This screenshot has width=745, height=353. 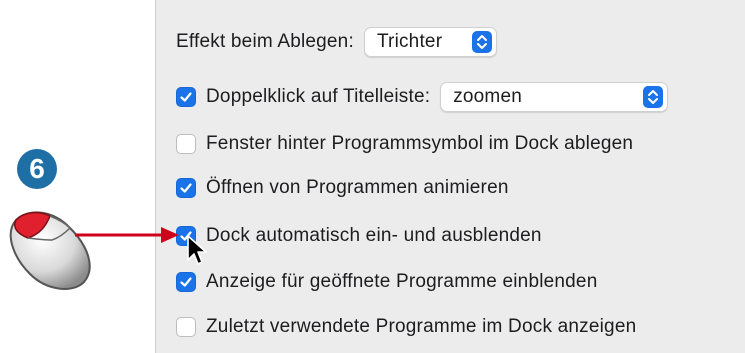 I want to click on mouse-icon, so click(x=50, y=250).